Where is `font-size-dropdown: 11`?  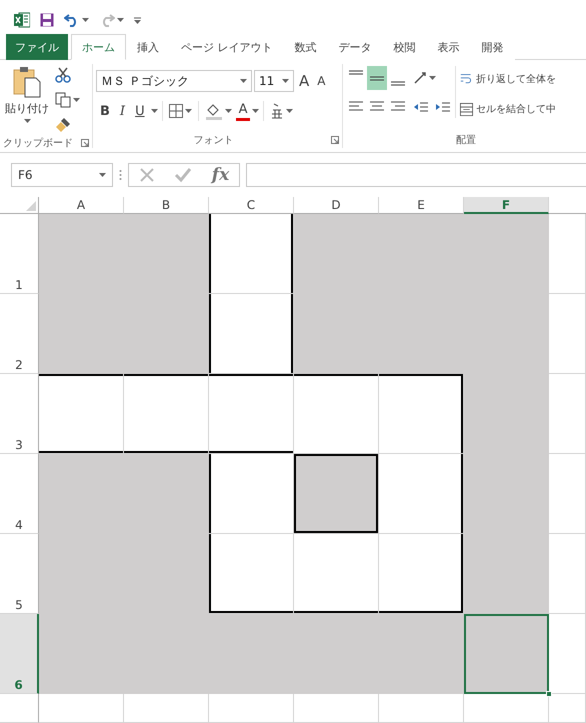
font-size-dropdown: 11 is located at coordinates (274, 81).